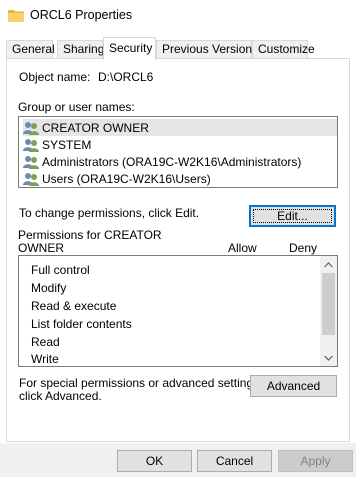  I want to click on ok-button: OK, so click(154, 461).